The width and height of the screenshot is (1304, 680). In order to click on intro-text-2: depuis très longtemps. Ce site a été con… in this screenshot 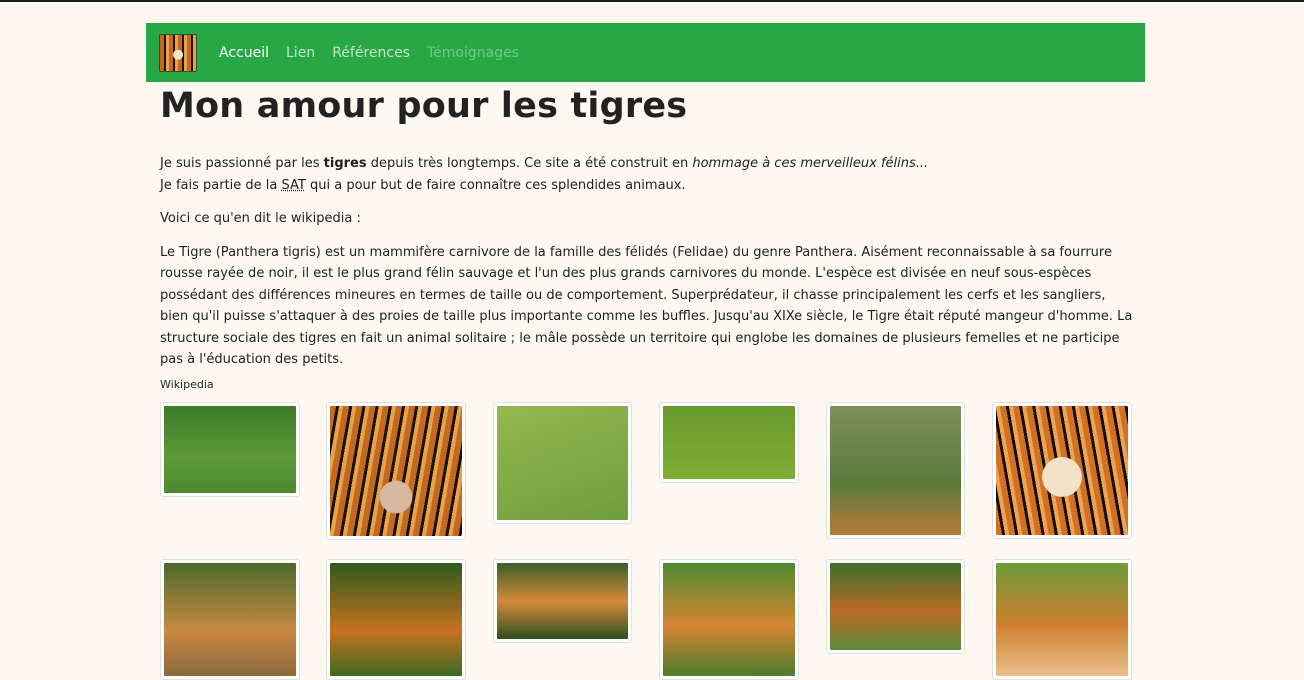, I will do `click(529, 163)`.